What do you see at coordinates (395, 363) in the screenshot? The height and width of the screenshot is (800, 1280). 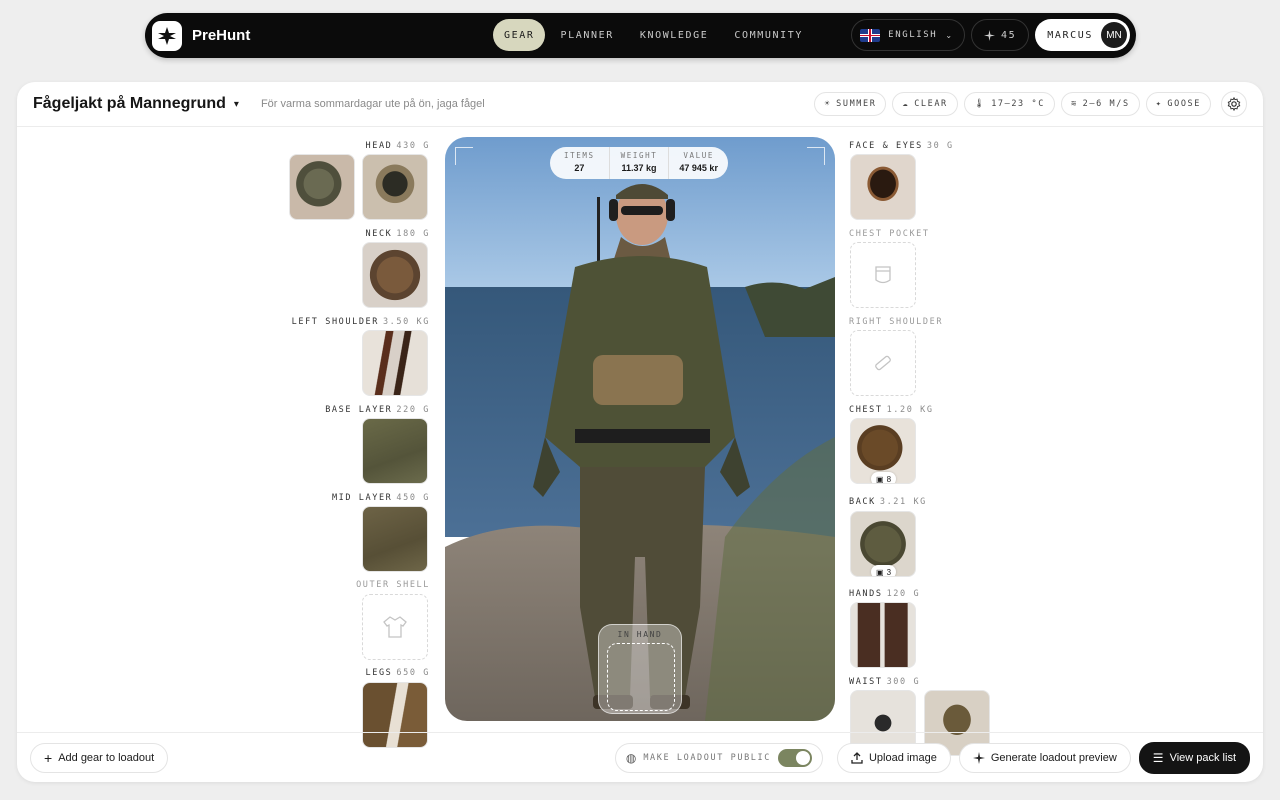 I see `gear-item-rifle` at bounding box center [395, 363].